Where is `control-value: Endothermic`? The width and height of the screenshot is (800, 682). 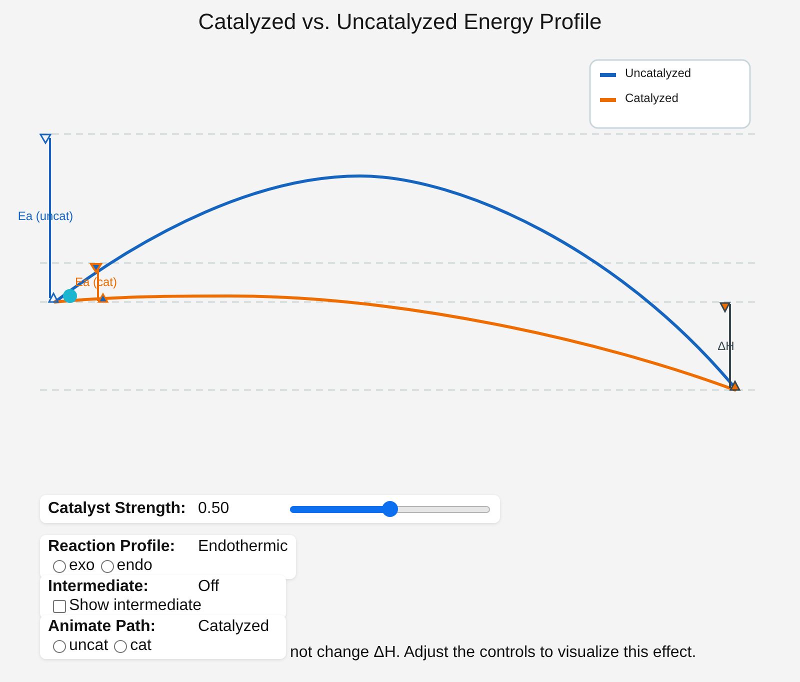
control-value: Endothermic is located at coordinates (243, 547).